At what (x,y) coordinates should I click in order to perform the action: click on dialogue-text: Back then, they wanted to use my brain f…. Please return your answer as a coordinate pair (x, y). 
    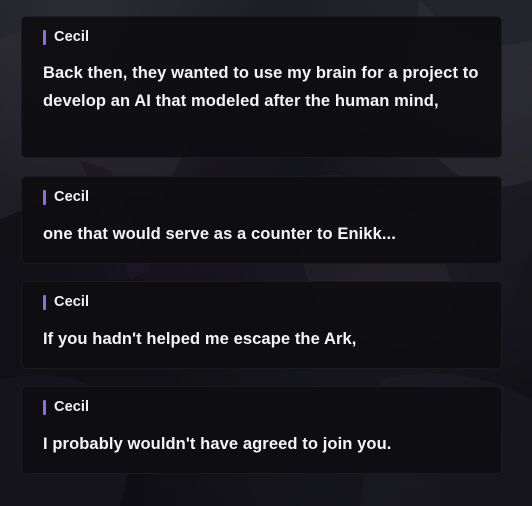
    Looking at the image, I should click on (261, 87).